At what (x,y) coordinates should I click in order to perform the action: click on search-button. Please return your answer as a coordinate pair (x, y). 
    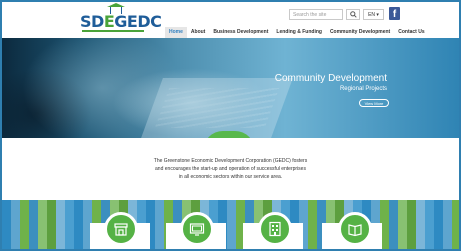
    Looking at the image, I should click on (353, 14).